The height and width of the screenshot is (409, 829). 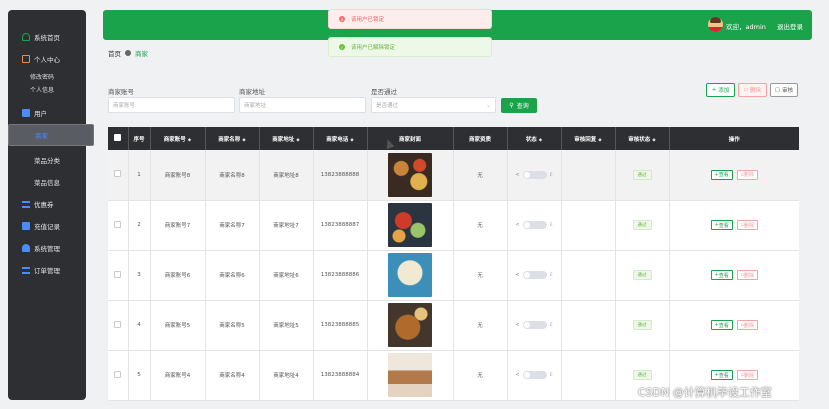 I want to click on sidebar-item-users: 用户, so click(x=47, y=113).